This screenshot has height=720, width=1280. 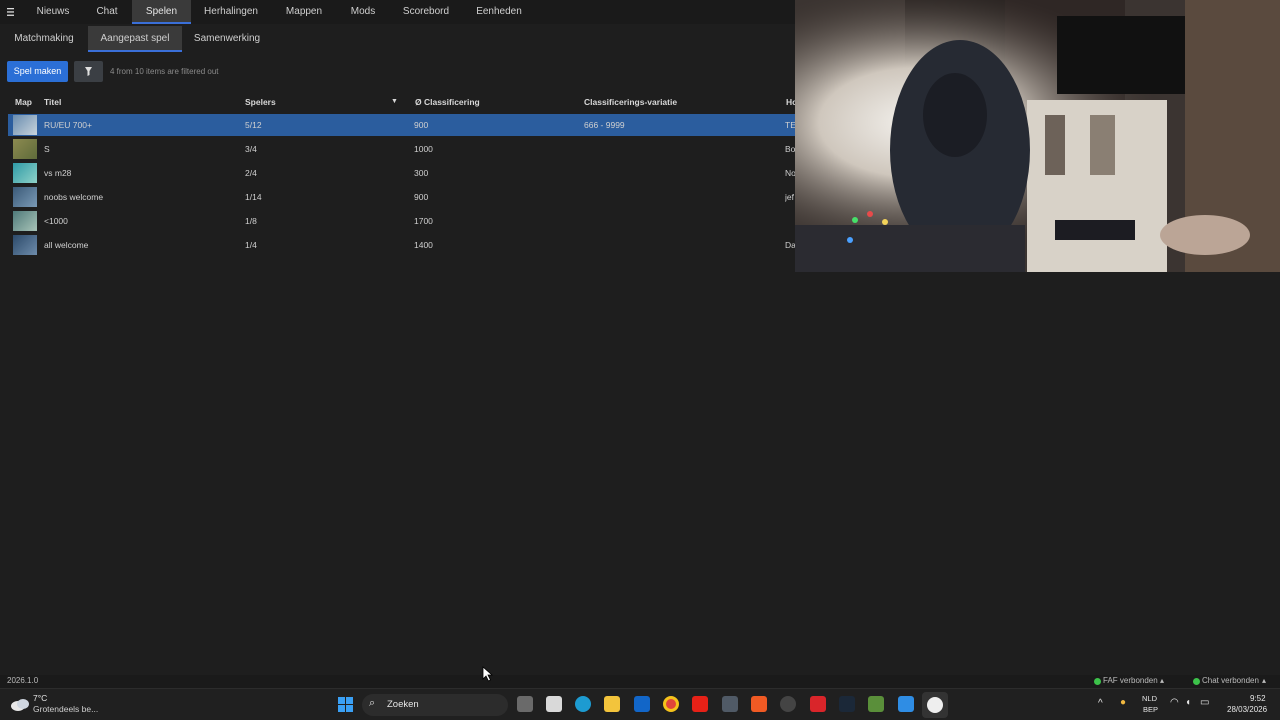 I want to click on table-row: S 3/4 1000 Bo, so click(x=401, y=149).